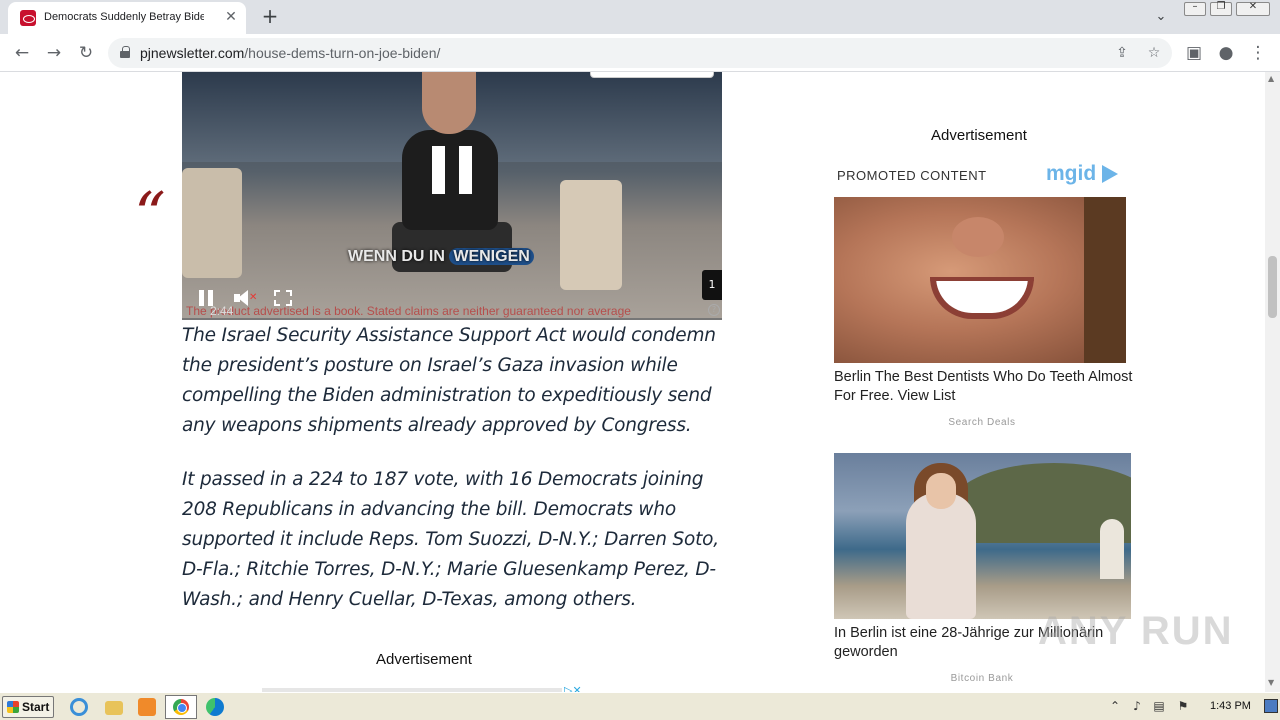 The image size is (1280, 720). I want to click on system-tray: ⌃ ♪ ▤ ⚑ 1:43 PM, so click(1192, 707).